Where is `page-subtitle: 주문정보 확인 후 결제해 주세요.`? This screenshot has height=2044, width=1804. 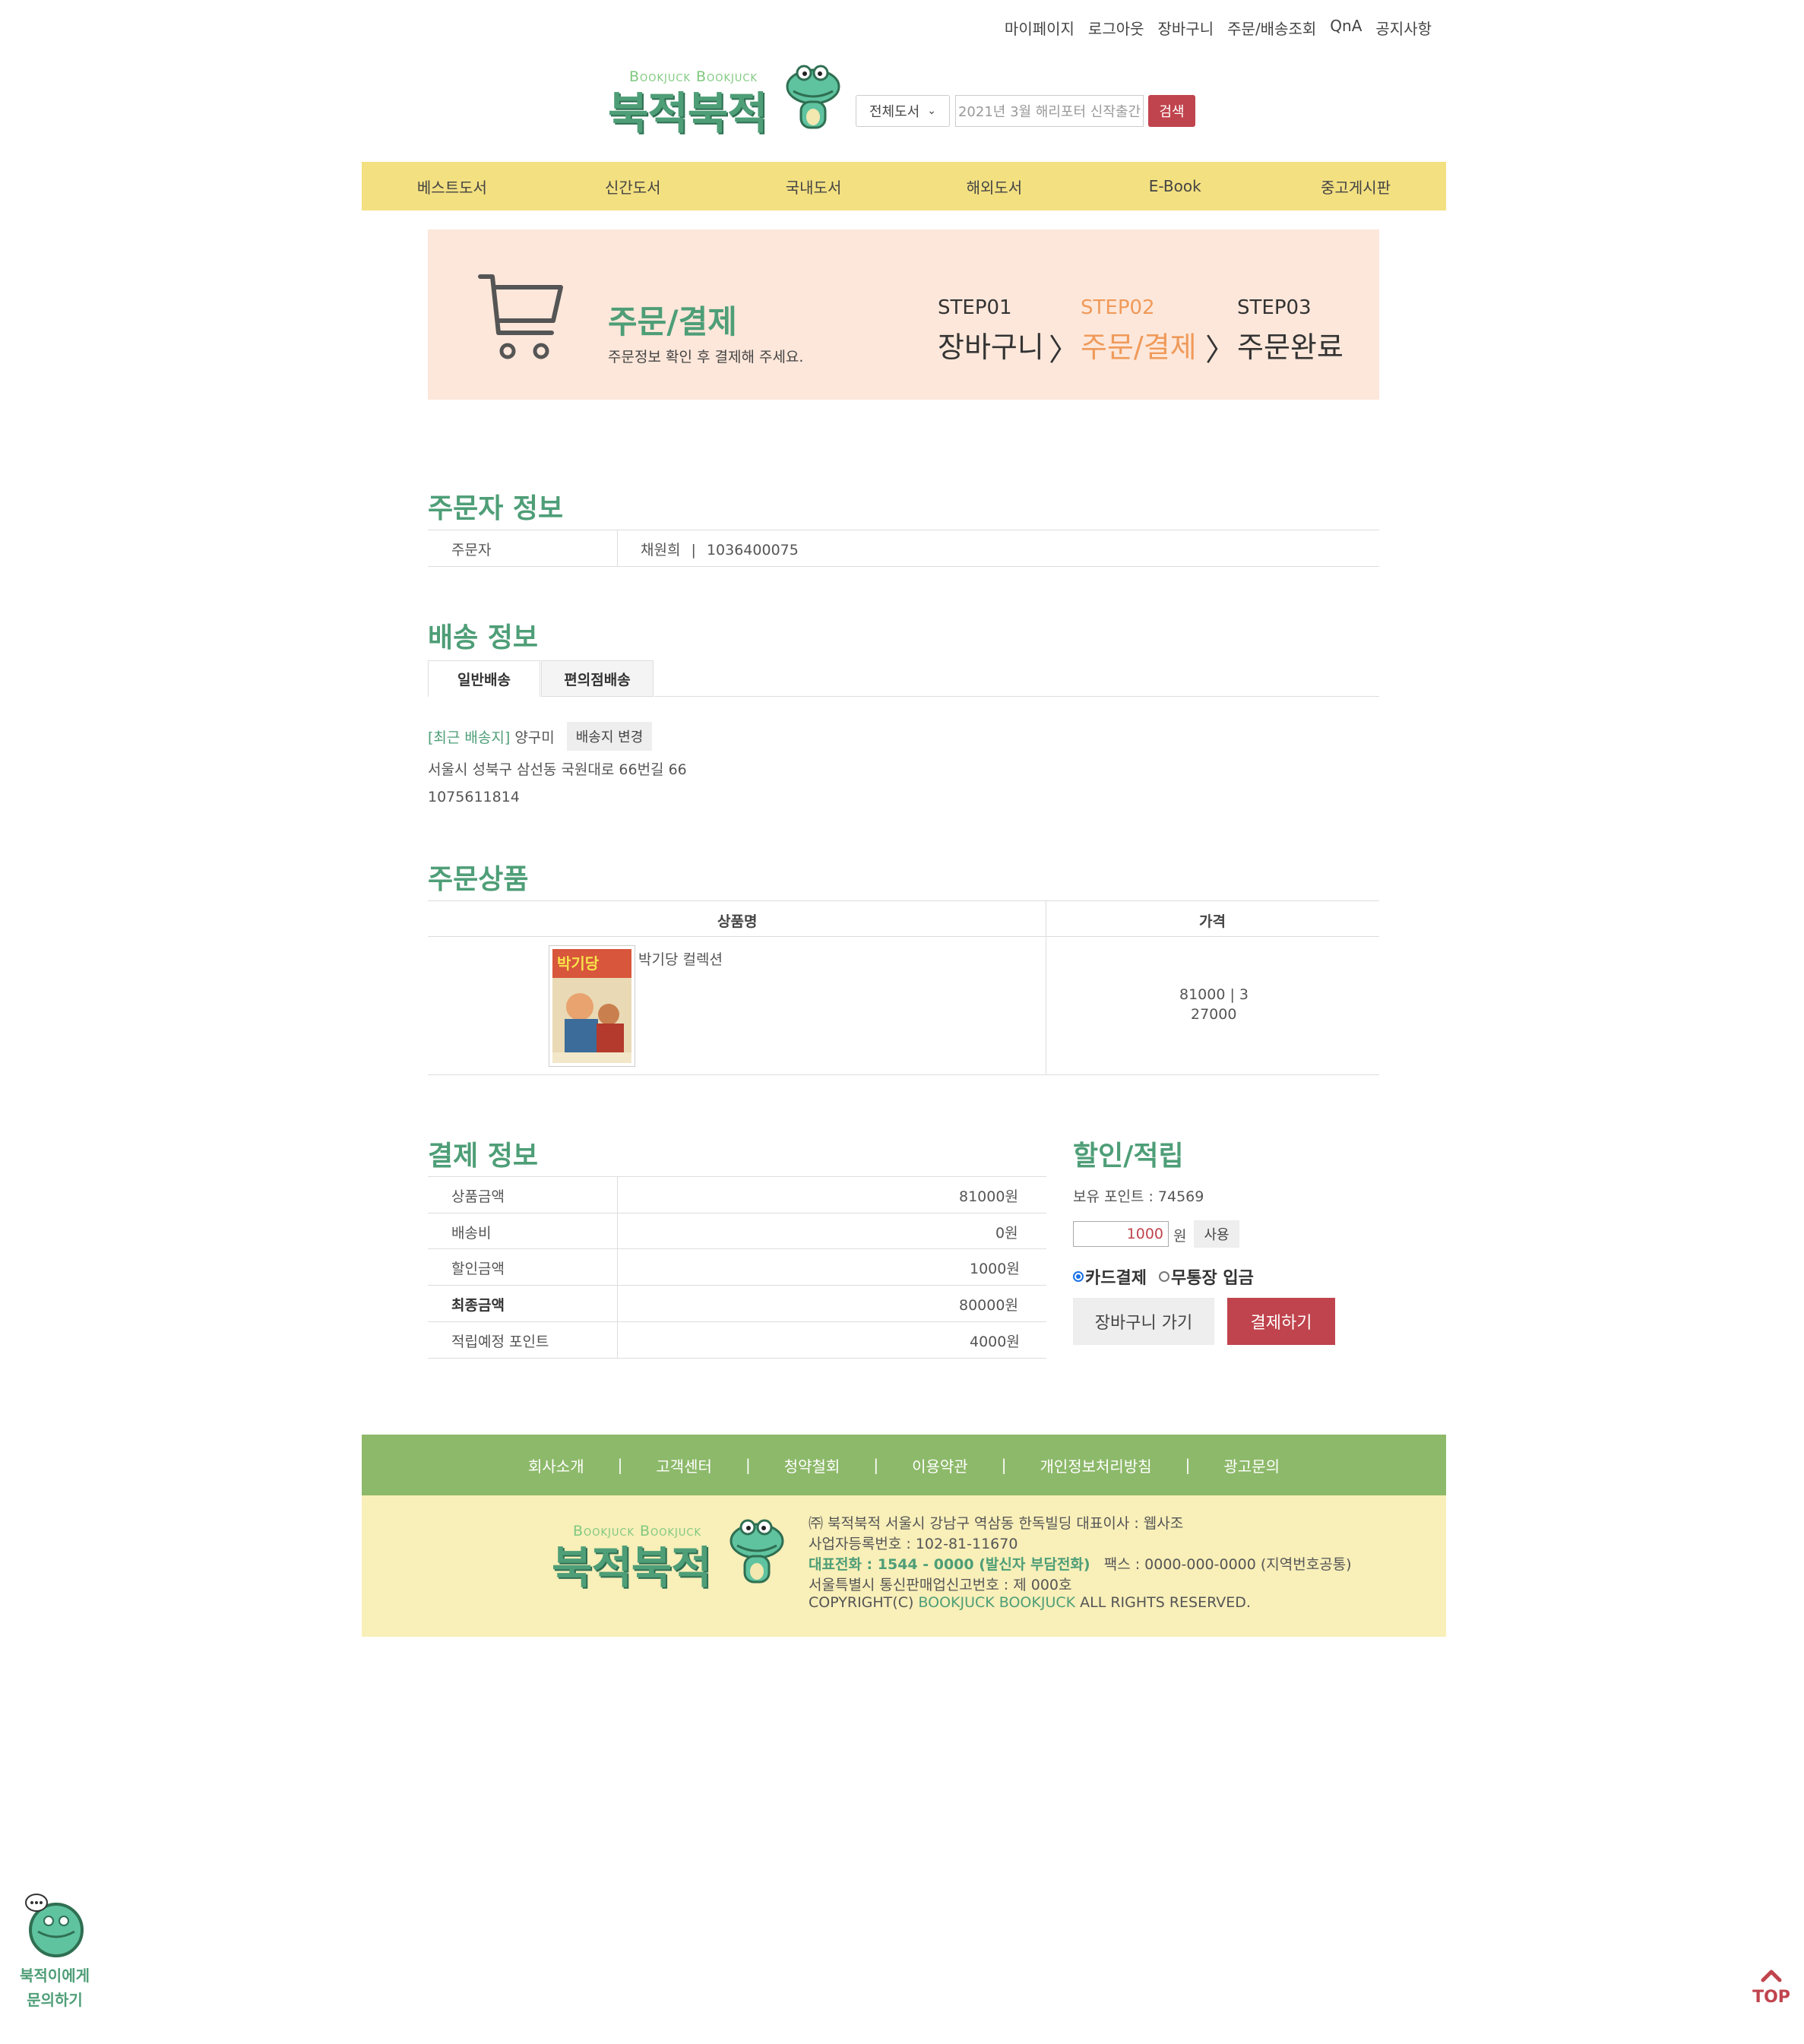 page-subtitle: 주문정보 확인 후 결제해 주세요. is located at coordinates (706, 357).